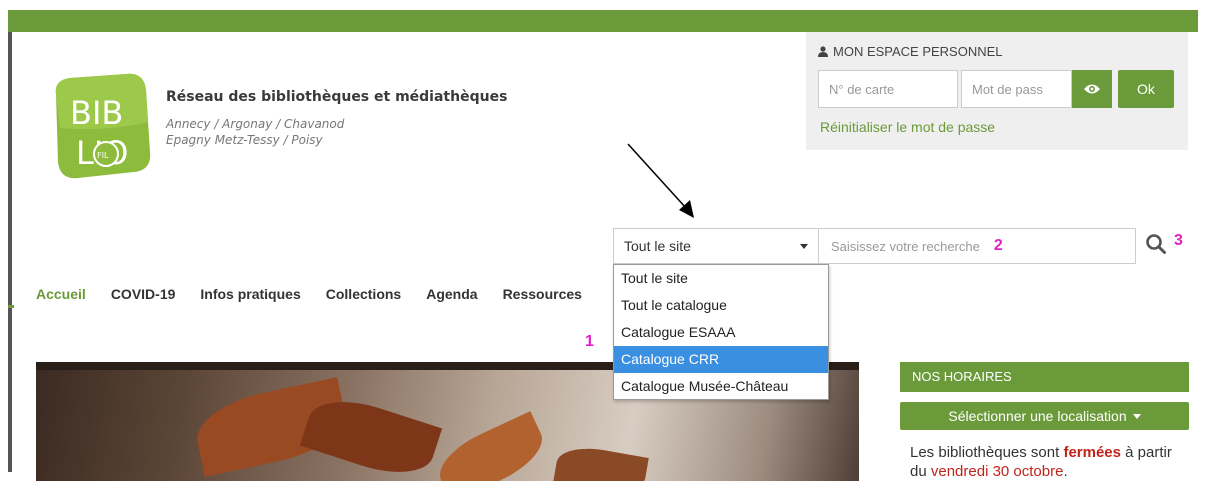  I want to click on show-password-button, so click(1092, 89).